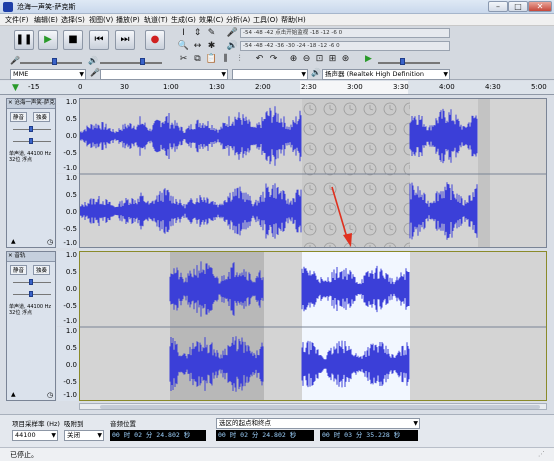 This screenshot has height=461, width=554. Describe the element at coordinates (270, 74) in the screenshot. I see `recording-channels-select: ▼` at that location.